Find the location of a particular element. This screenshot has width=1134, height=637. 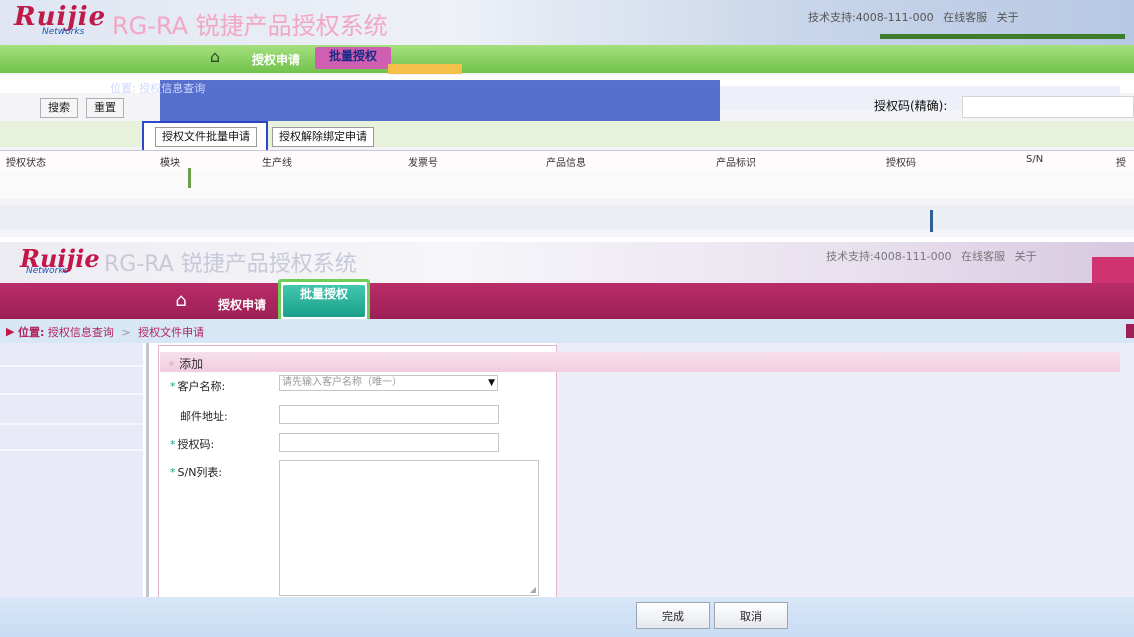

customer-name-label: * 客户名称: is located at coordinates (197, 386).